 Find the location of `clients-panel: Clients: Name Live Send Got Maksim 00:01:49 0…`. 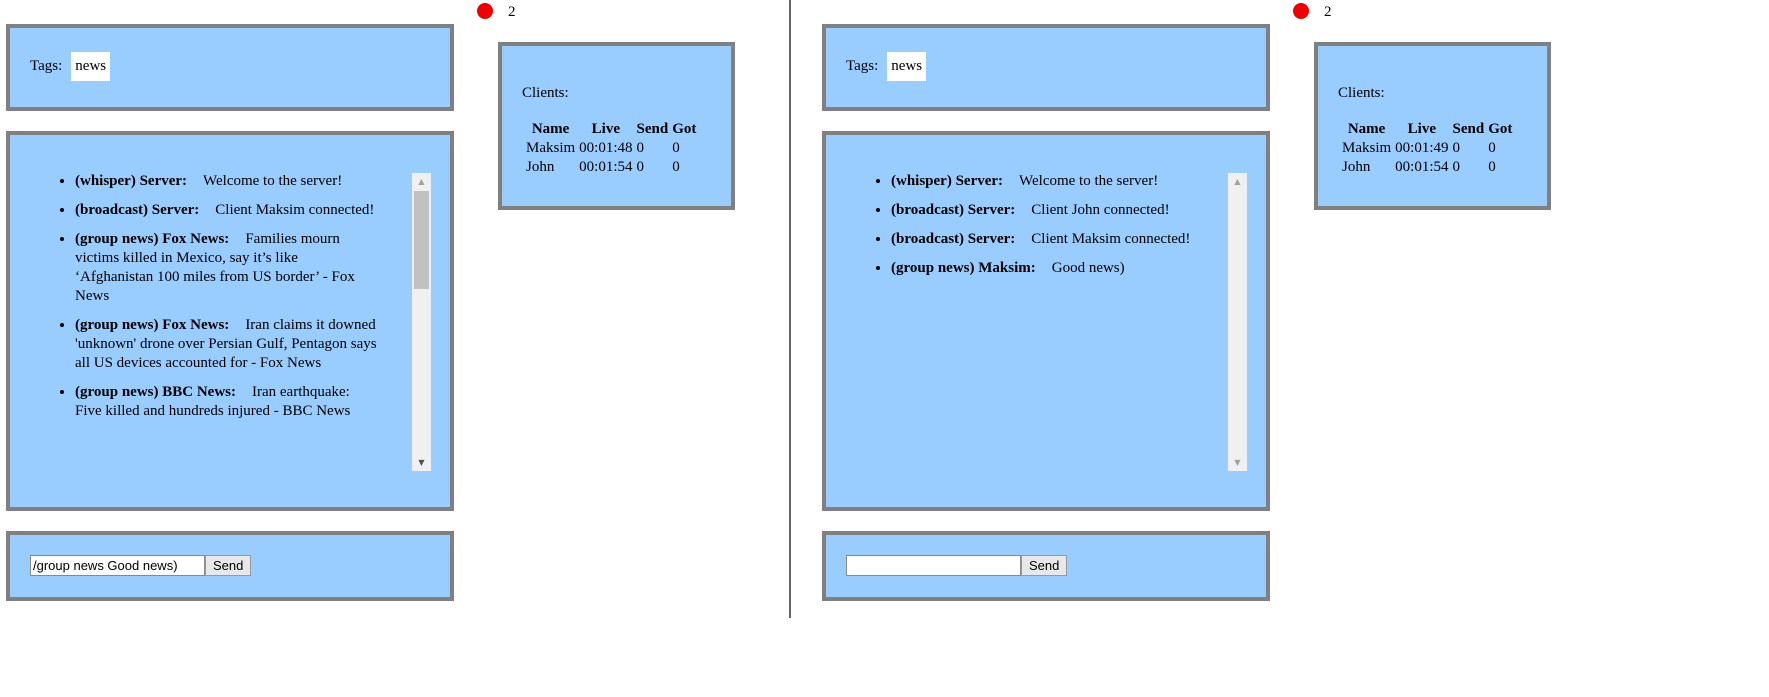

clients-panel: Clients: Name Live Send Got Maksim 00:01:49 0… is located at coordinates (1432, 126).